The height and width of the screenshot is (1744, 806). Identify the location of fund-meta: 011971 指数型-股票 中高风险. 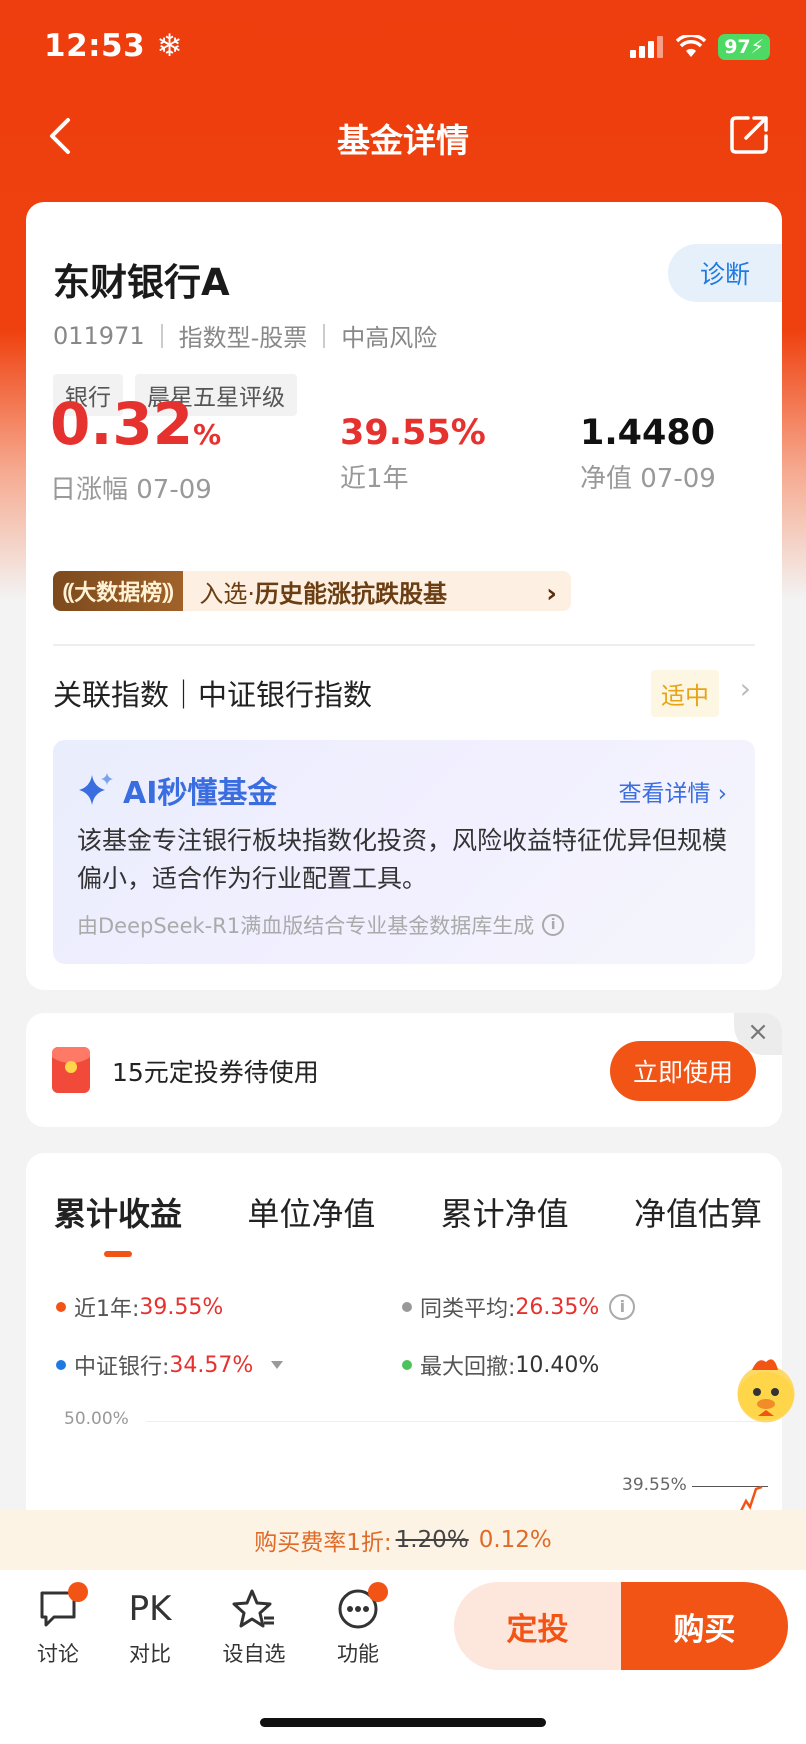
(245, 335).